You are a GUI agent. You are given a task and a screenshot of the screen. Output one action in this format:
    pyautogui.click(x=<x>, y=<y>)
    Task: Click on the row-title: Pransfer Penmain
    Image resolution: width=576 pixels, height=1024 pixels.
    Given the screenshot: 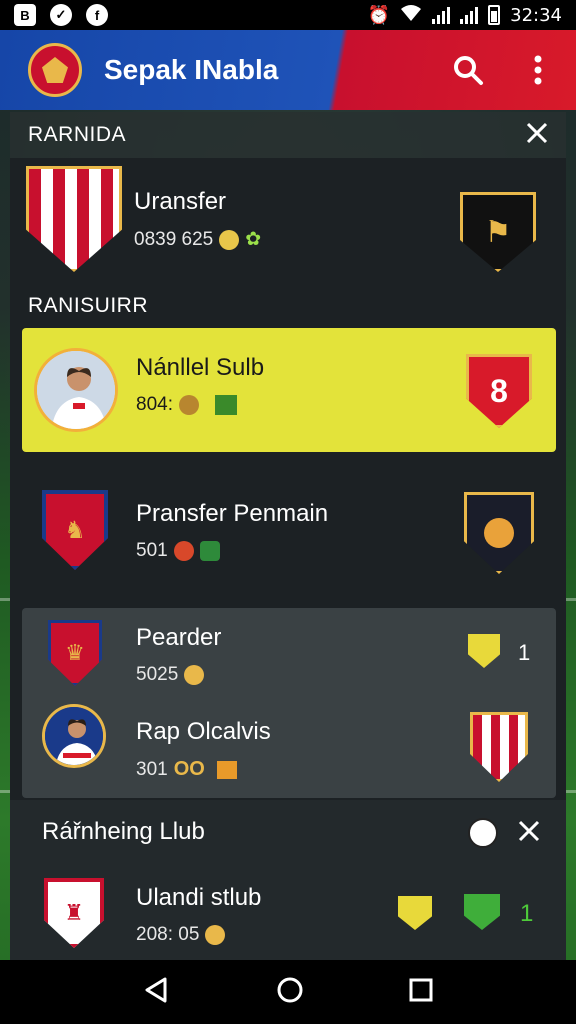 What is the action you would take?
    pyautogui.click(x=232, y=513)
    